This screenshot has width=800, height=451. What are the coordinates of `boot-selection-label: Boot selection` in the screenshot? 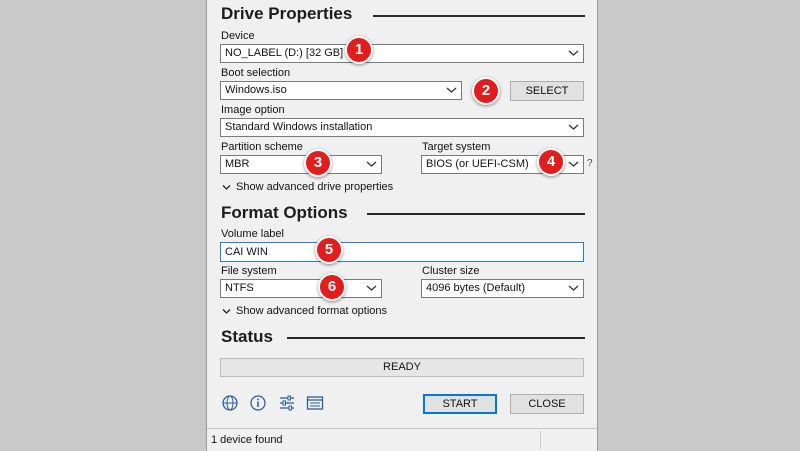 It's located at (256, 73).